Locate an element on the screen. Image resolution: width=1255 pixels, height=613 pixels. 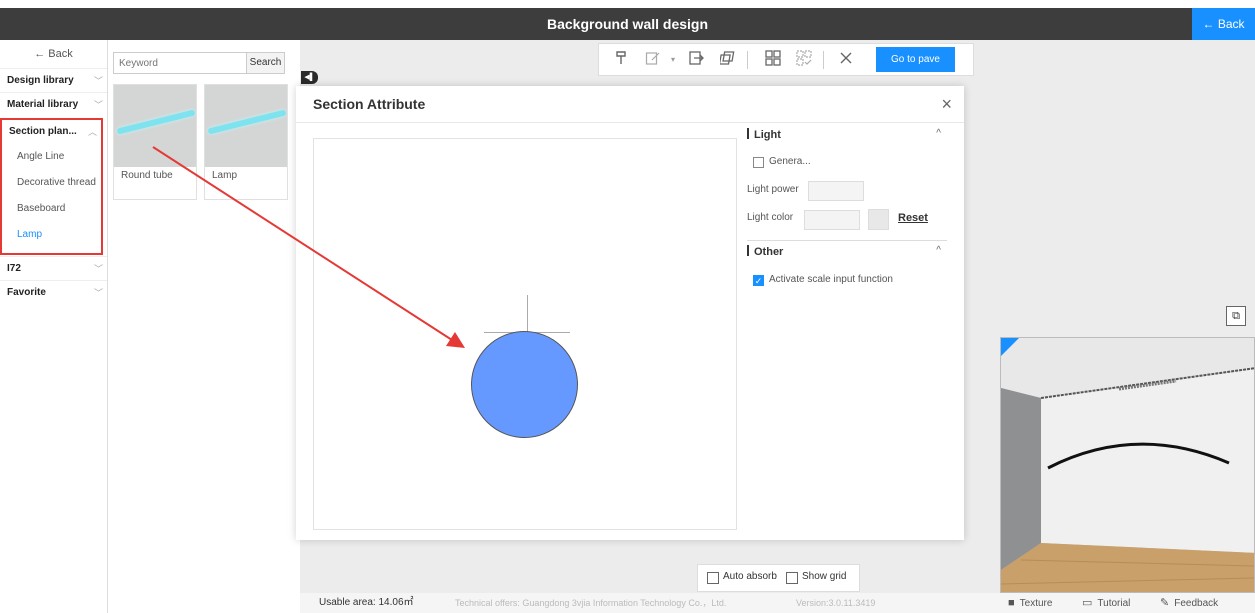
texture-label: Texture is located at coordinates (1036, 603).